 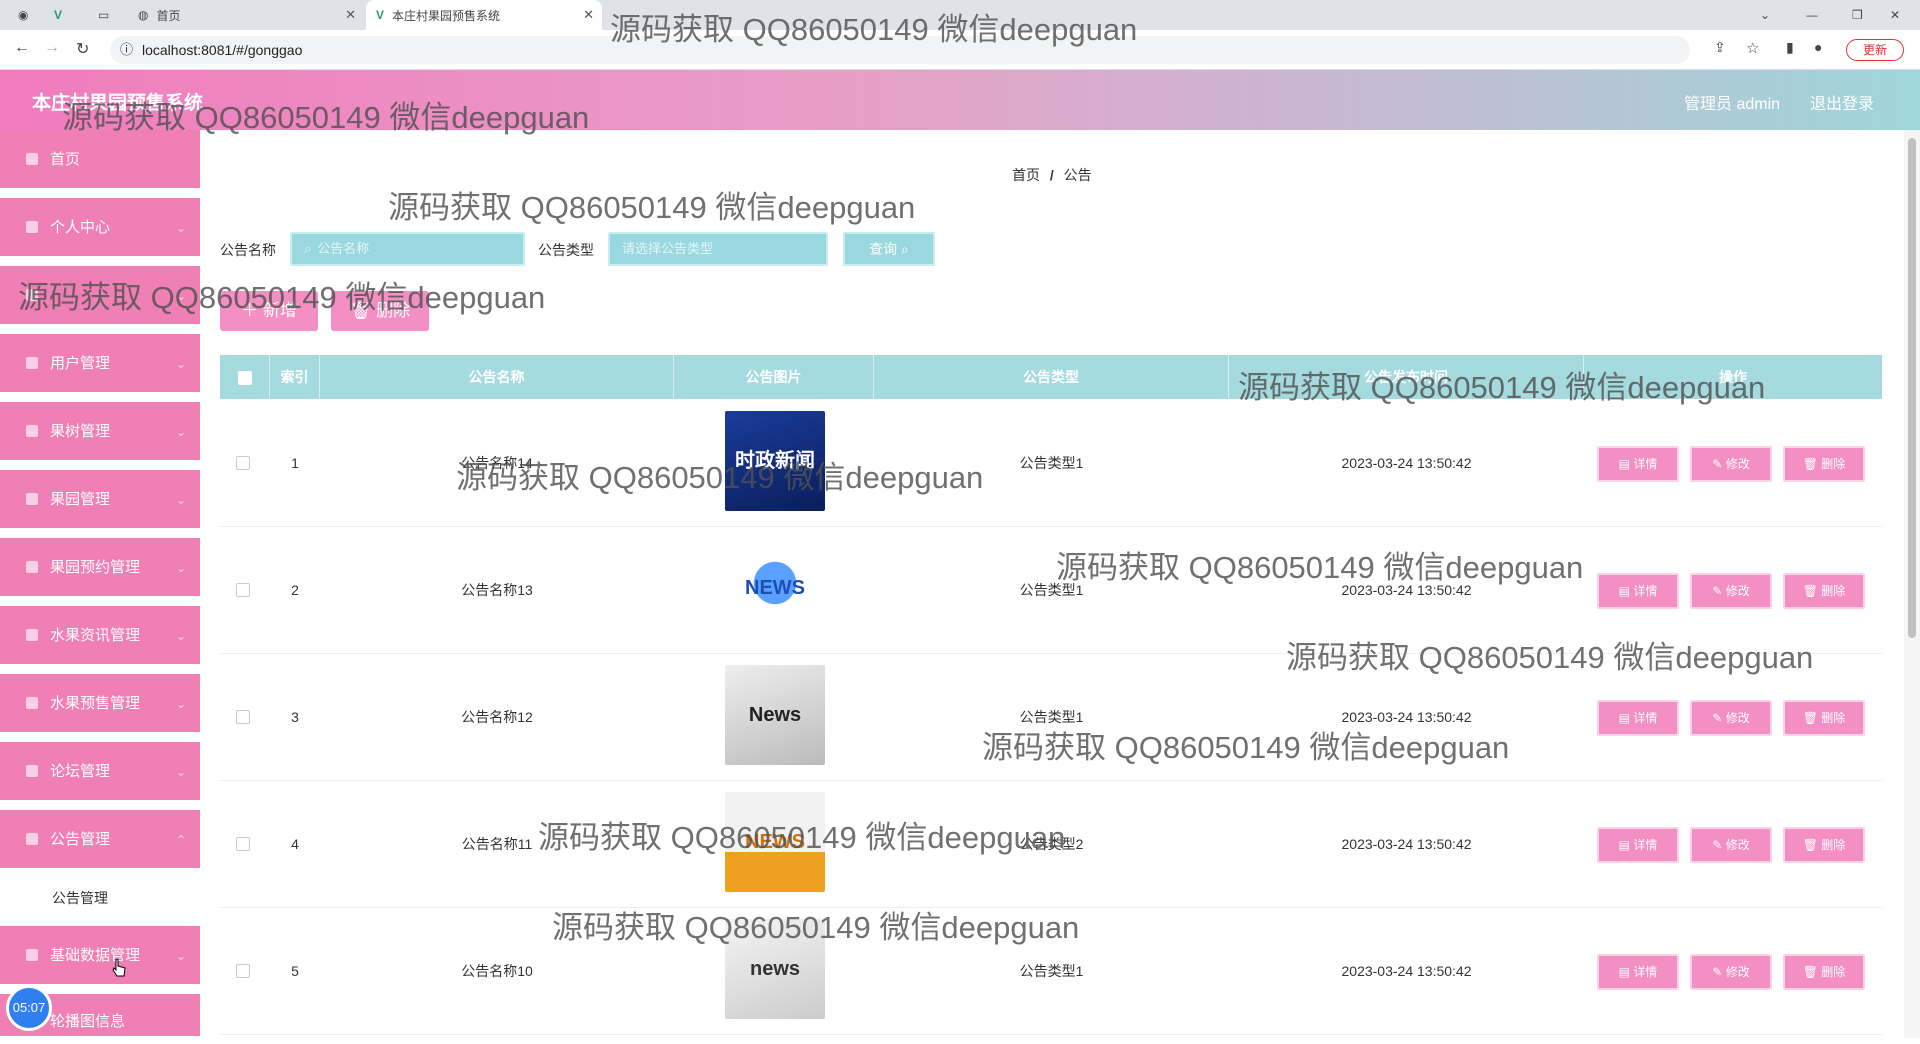 I want to click on breadcrumb-home: 首页, so click(x=1026, y=175).